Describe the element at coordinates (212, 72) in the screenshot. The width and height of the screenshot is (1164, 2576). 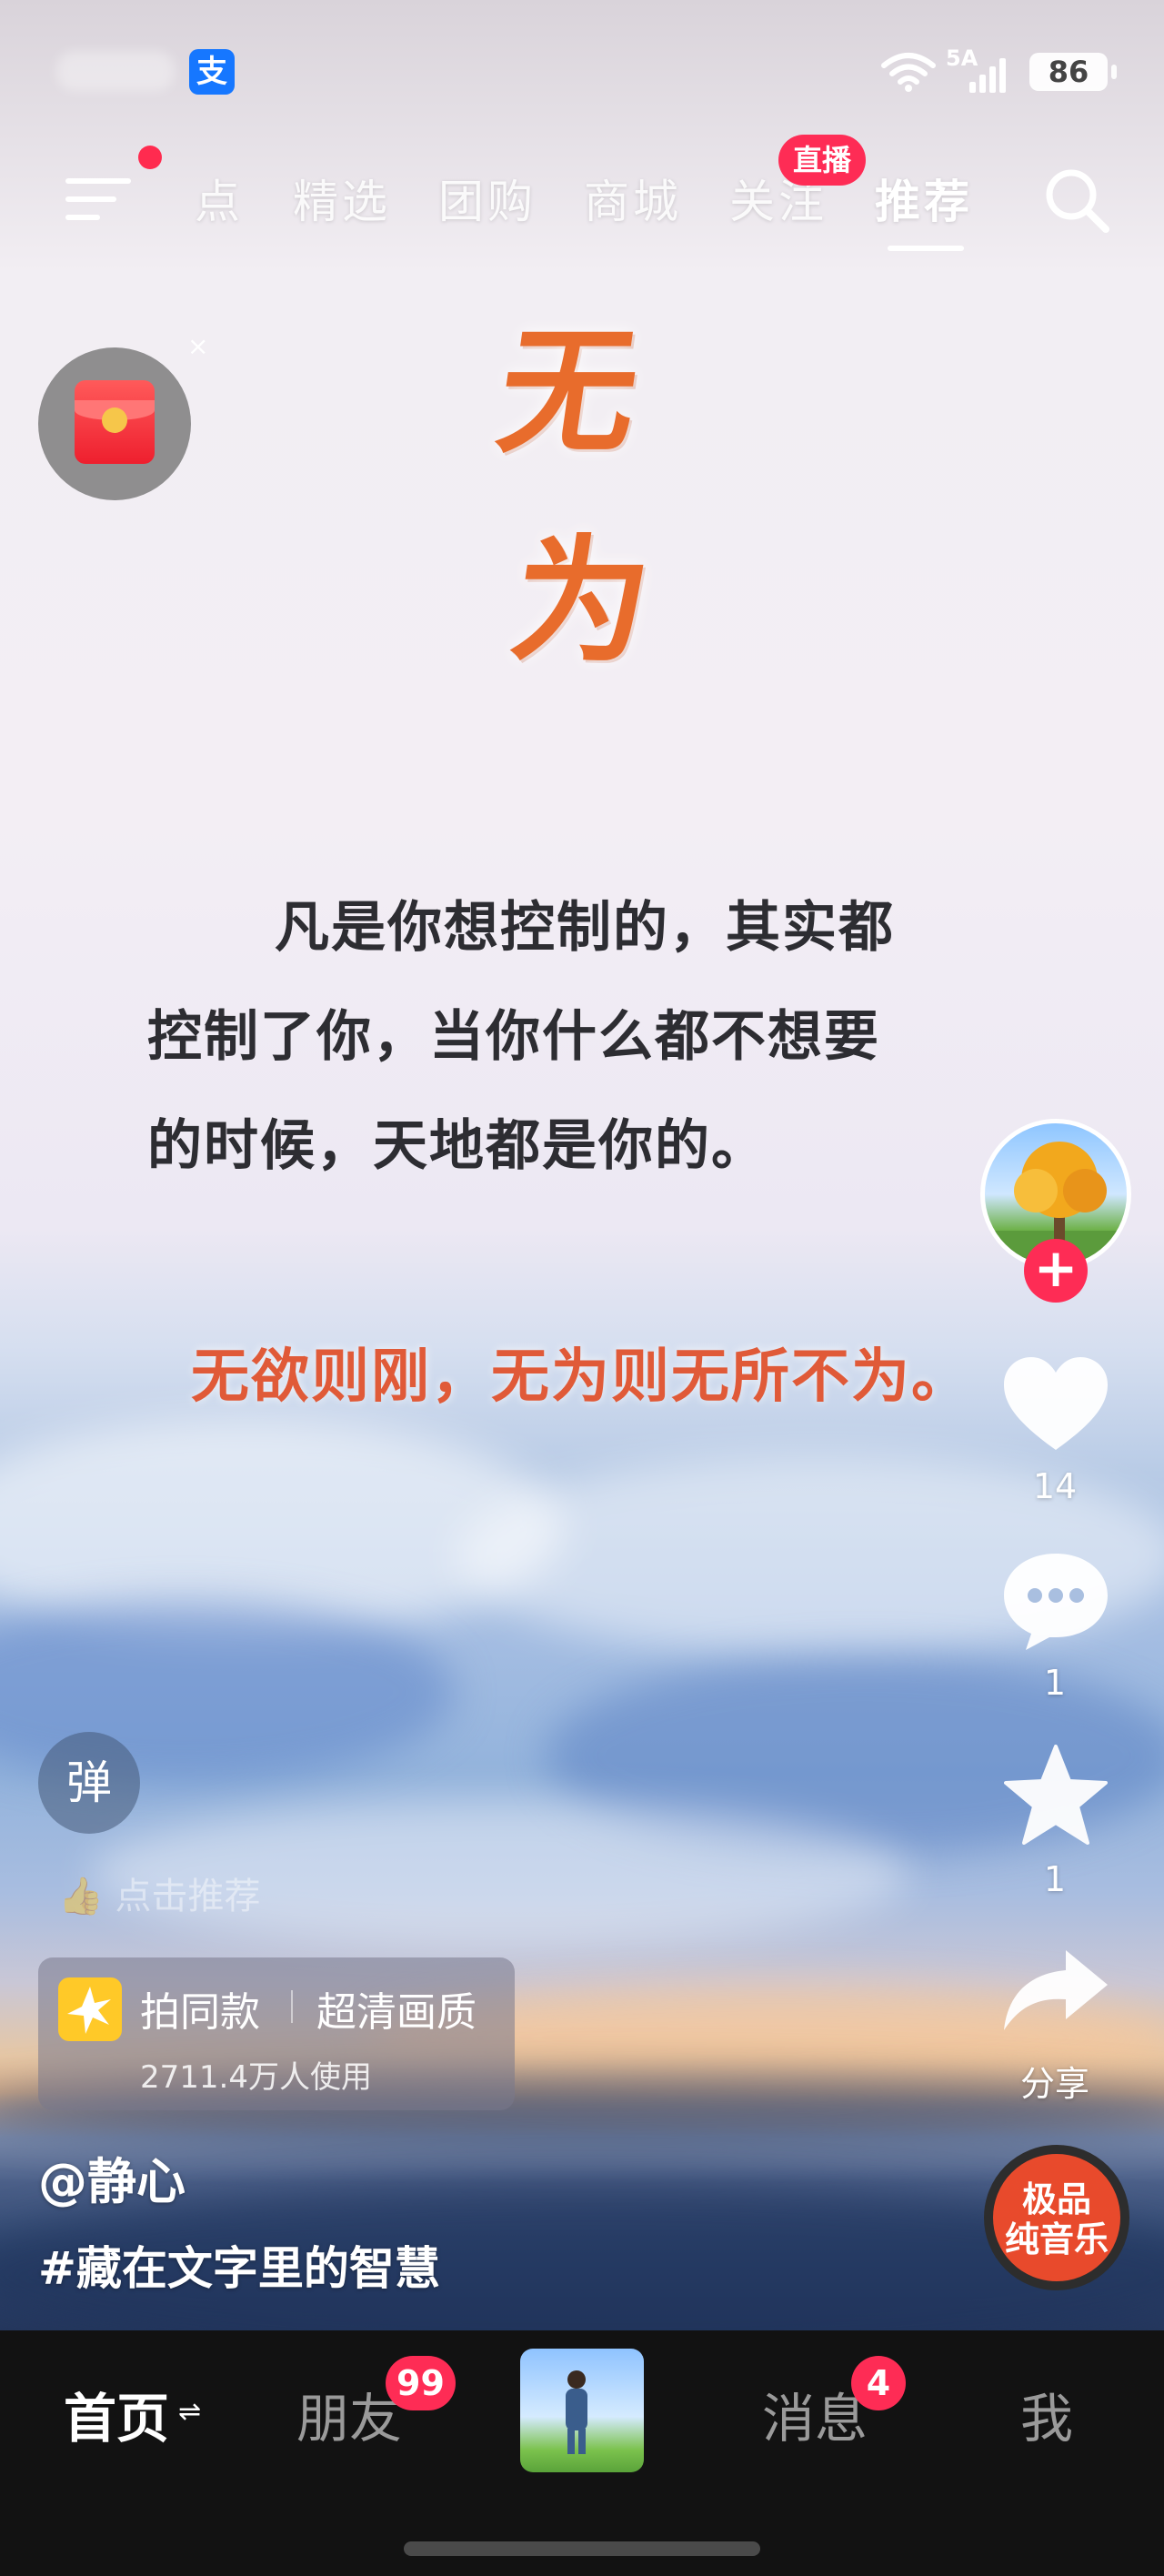
I see `alipay-icon: 支` at that location.